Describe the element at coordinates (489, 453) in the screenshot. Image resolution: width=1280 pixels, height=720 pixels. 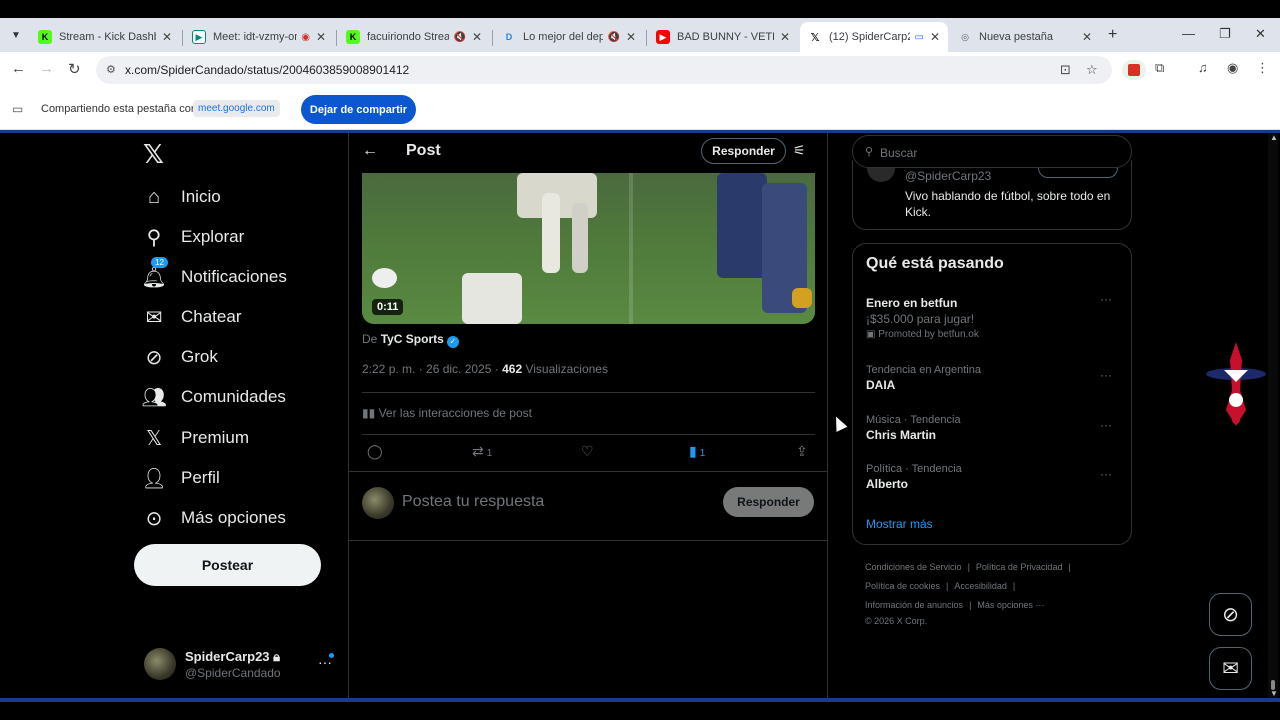
I see `retweet-count: 1` at that location.